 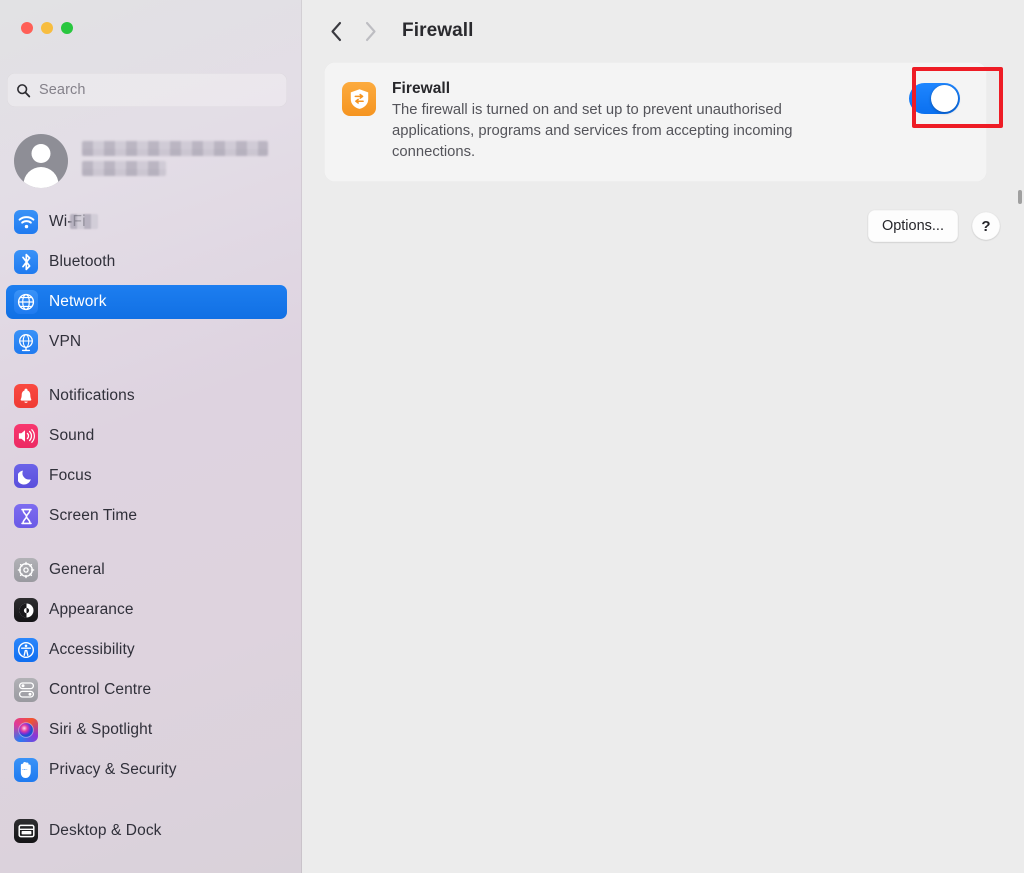 What do you see at coordinates (41, 161) in the screenshot?
I see `avatar` at bounding box center [41, 161].